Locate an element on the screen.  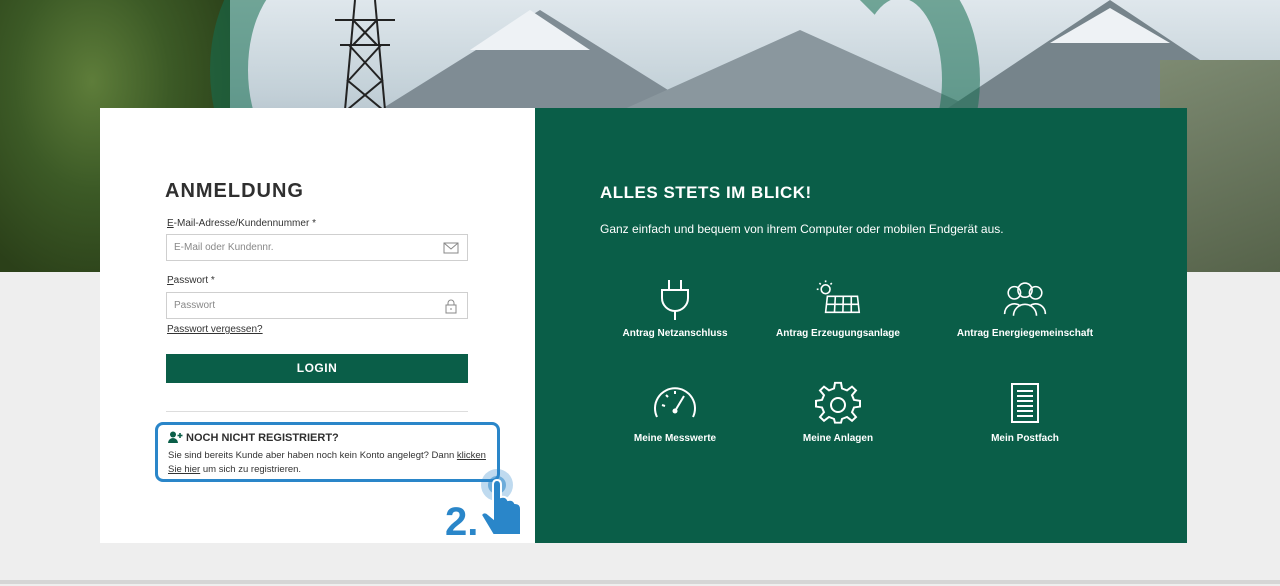
power-tower-icon is located at coordinates (365, 55).